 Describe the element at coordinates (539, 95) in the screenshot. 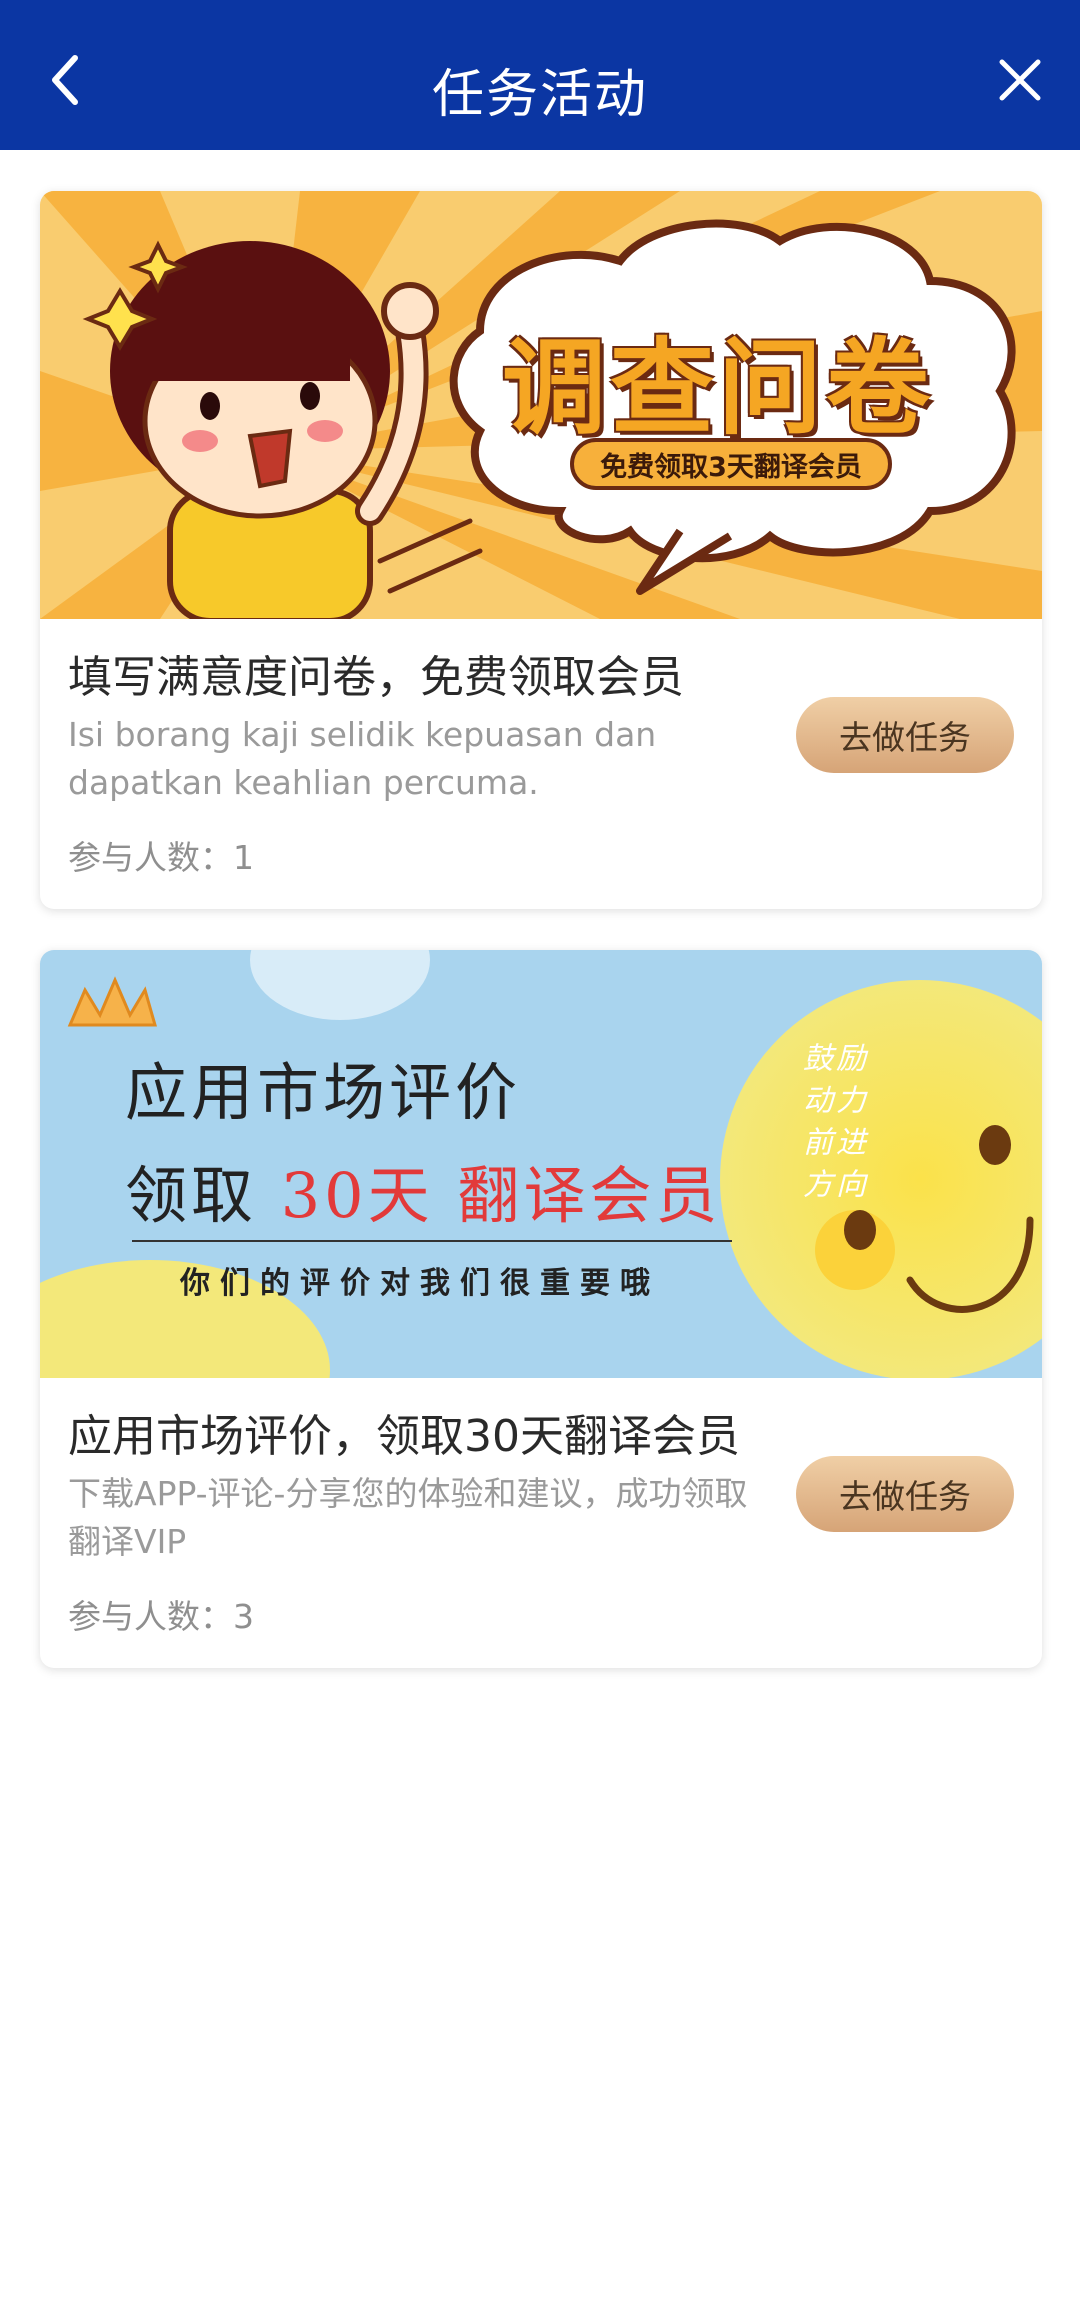

I see `page-title: 任务活动` at that location.